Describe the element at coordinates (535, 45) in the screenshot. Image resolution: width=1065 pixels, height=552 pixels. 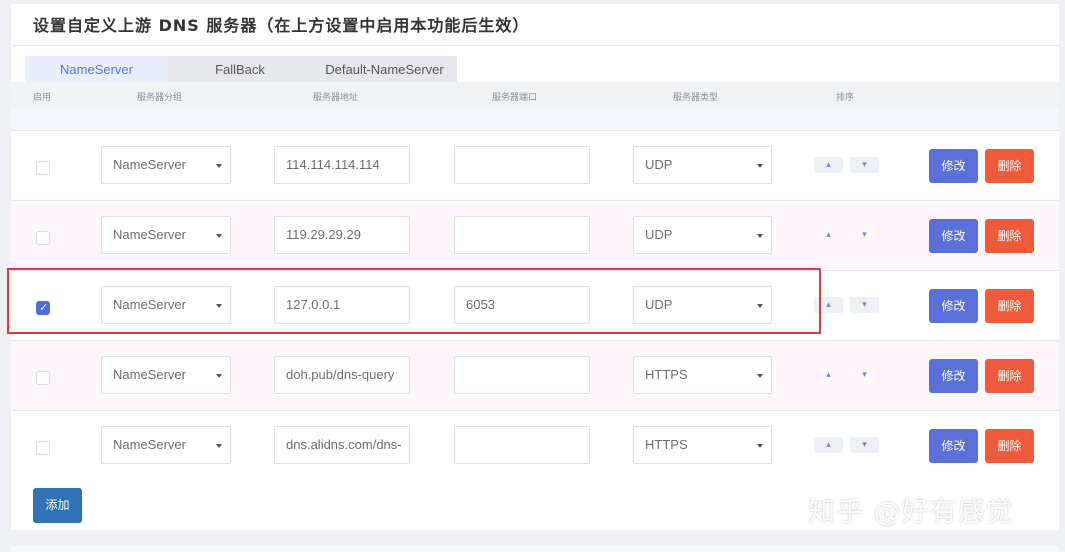
I see `divider` at that location.